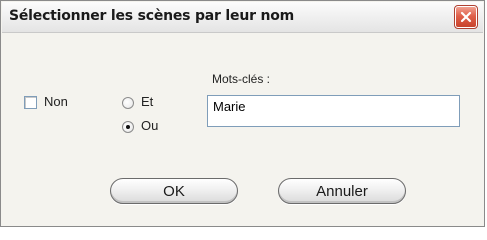  I want to click on close-x-icon, so click(466, 17).